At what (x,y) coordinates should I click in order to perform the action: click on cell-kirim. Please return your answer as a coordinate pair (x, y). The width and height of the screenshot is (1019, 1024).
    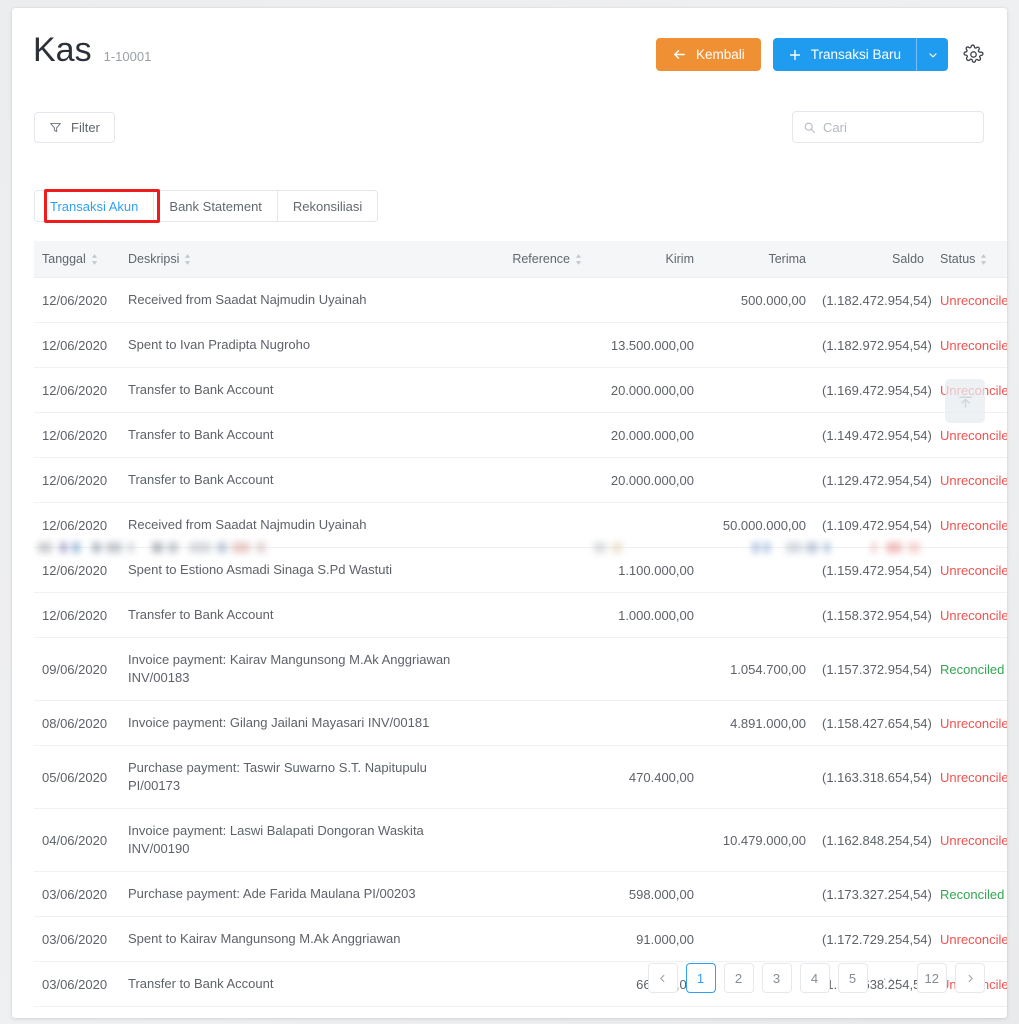
    Looking at the image, I should click on (646, 840).